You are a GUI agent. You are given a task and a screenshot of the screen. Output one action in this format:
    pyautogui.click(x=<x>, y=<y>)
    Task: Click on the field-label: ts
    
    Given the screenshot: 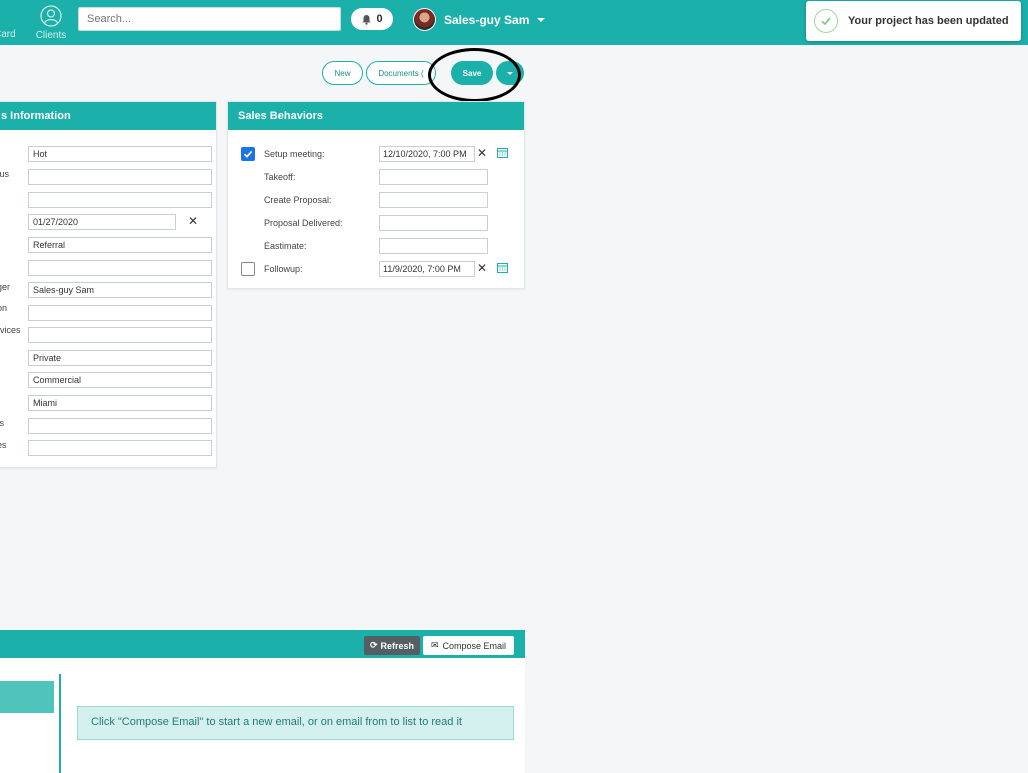 What is the action you would take?
    pyautogui.click(x=2, y=423)
    